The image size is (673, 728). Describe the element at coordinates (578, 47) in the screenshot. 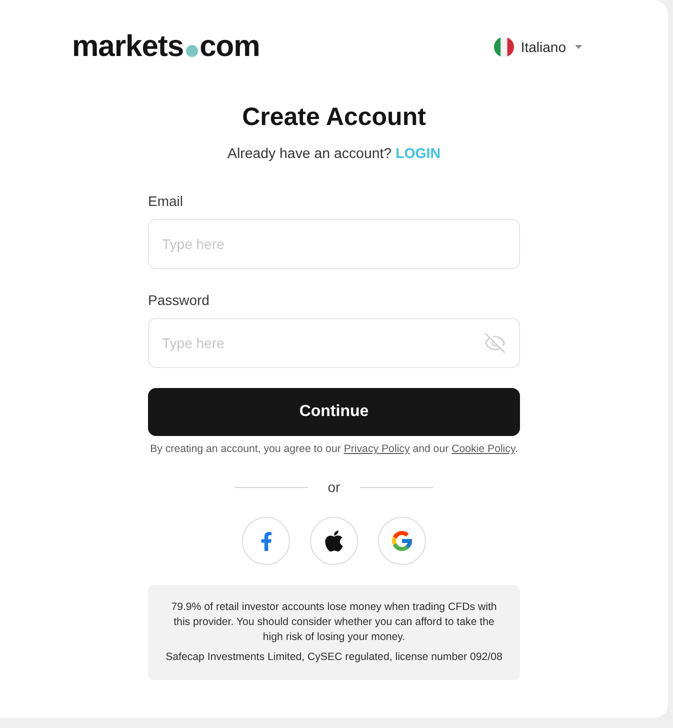

I see `caret-icon` at that location.